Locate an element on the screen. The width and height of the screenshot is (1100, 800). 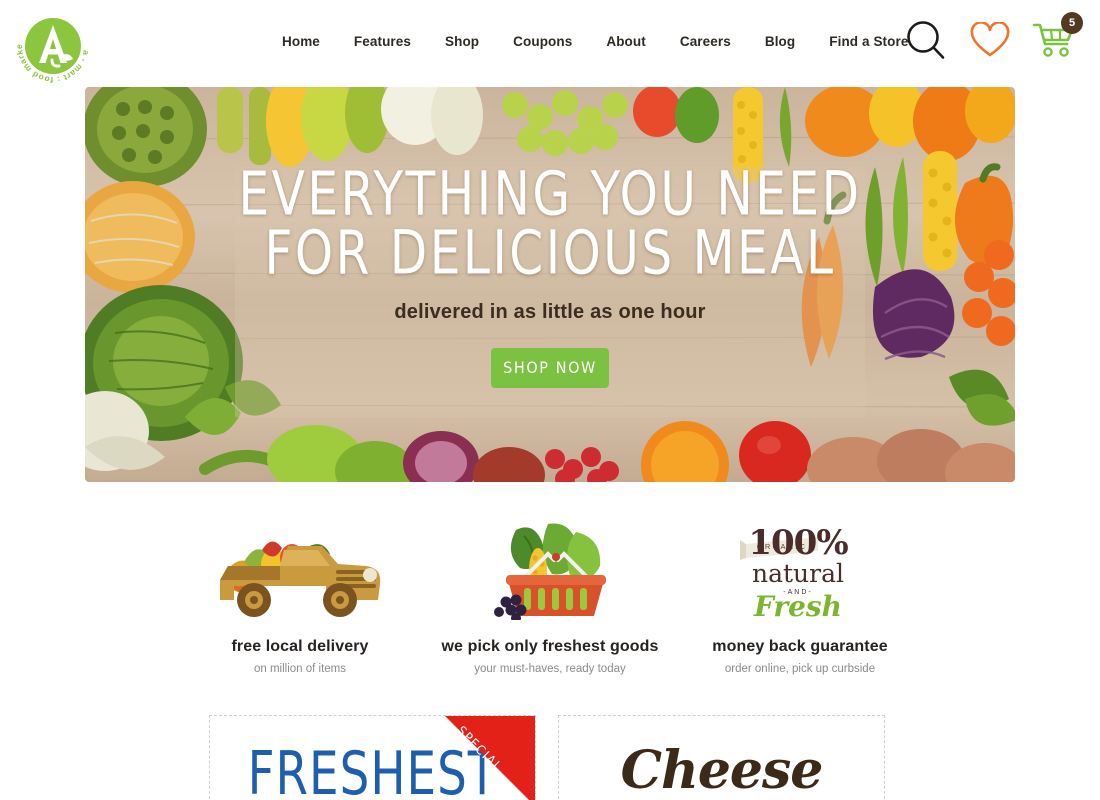
grocery-basket-icon is located at coordinates (550, 571).